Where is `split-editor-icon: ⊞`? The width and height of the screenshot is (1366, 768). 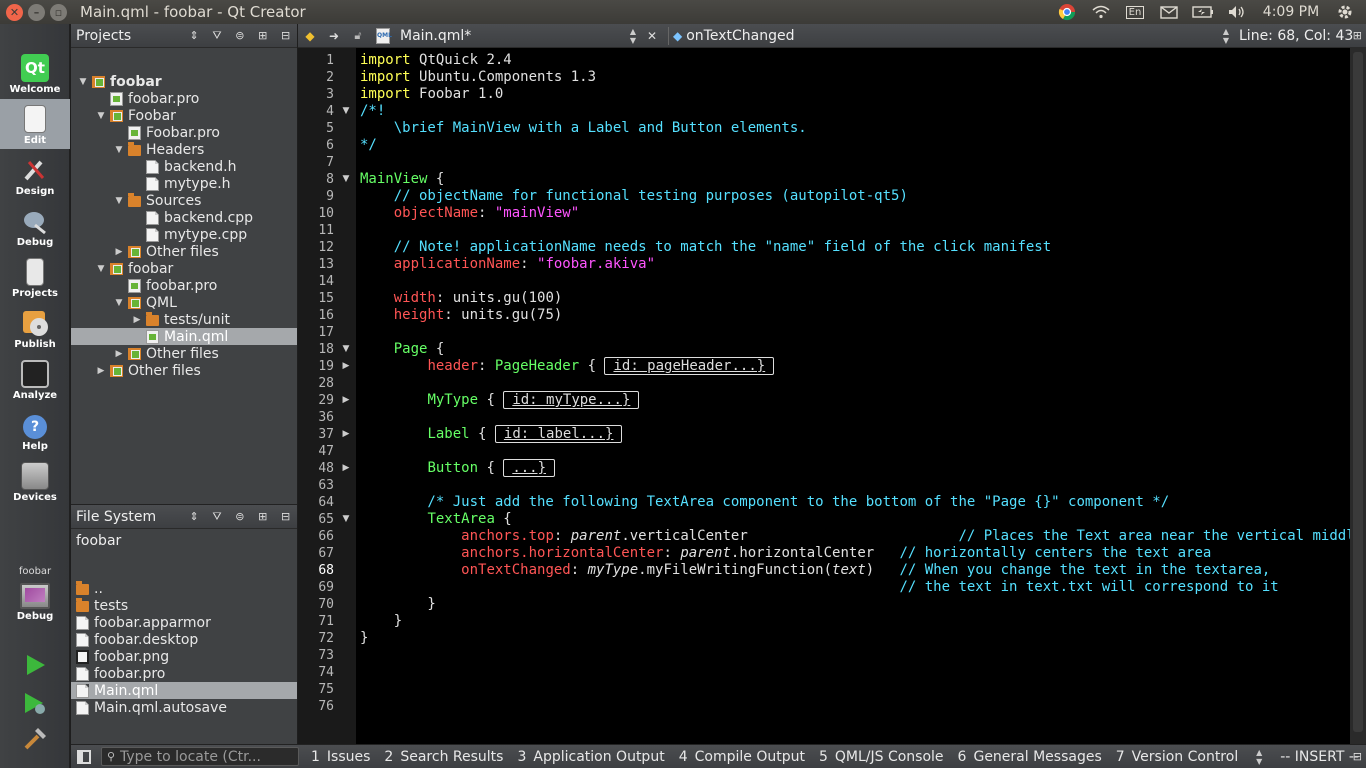 split-editor-icon: ⊞ is located at coordinates (1357, 35).